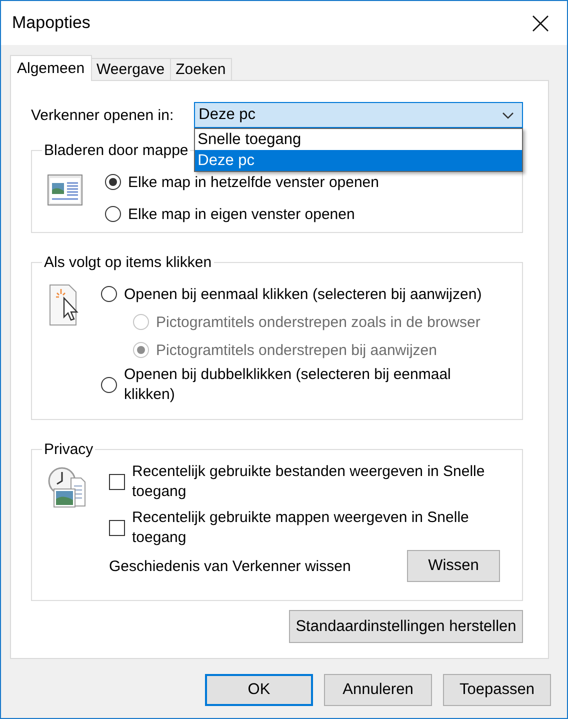 The height and width of the screenshot is (719, 568). I want to click on window-title: Mapopties, so click(51, 23).